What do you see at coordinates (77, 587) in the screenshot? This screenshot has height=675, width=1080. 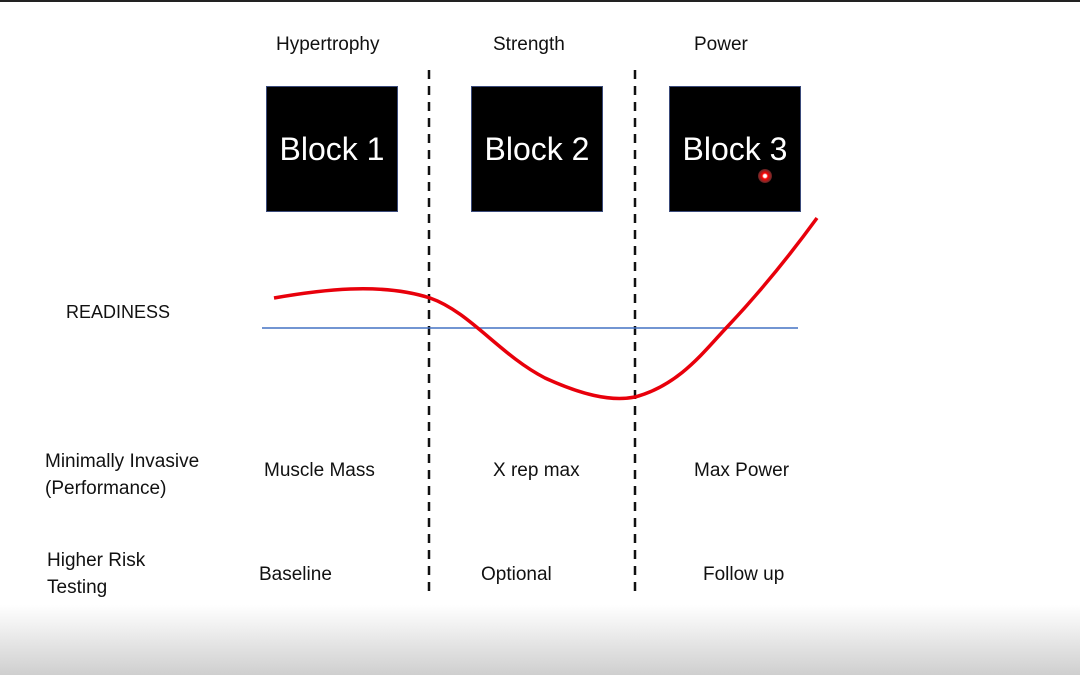 I see `row-label-testing-2: Testing` at bounding box center [77, 587].